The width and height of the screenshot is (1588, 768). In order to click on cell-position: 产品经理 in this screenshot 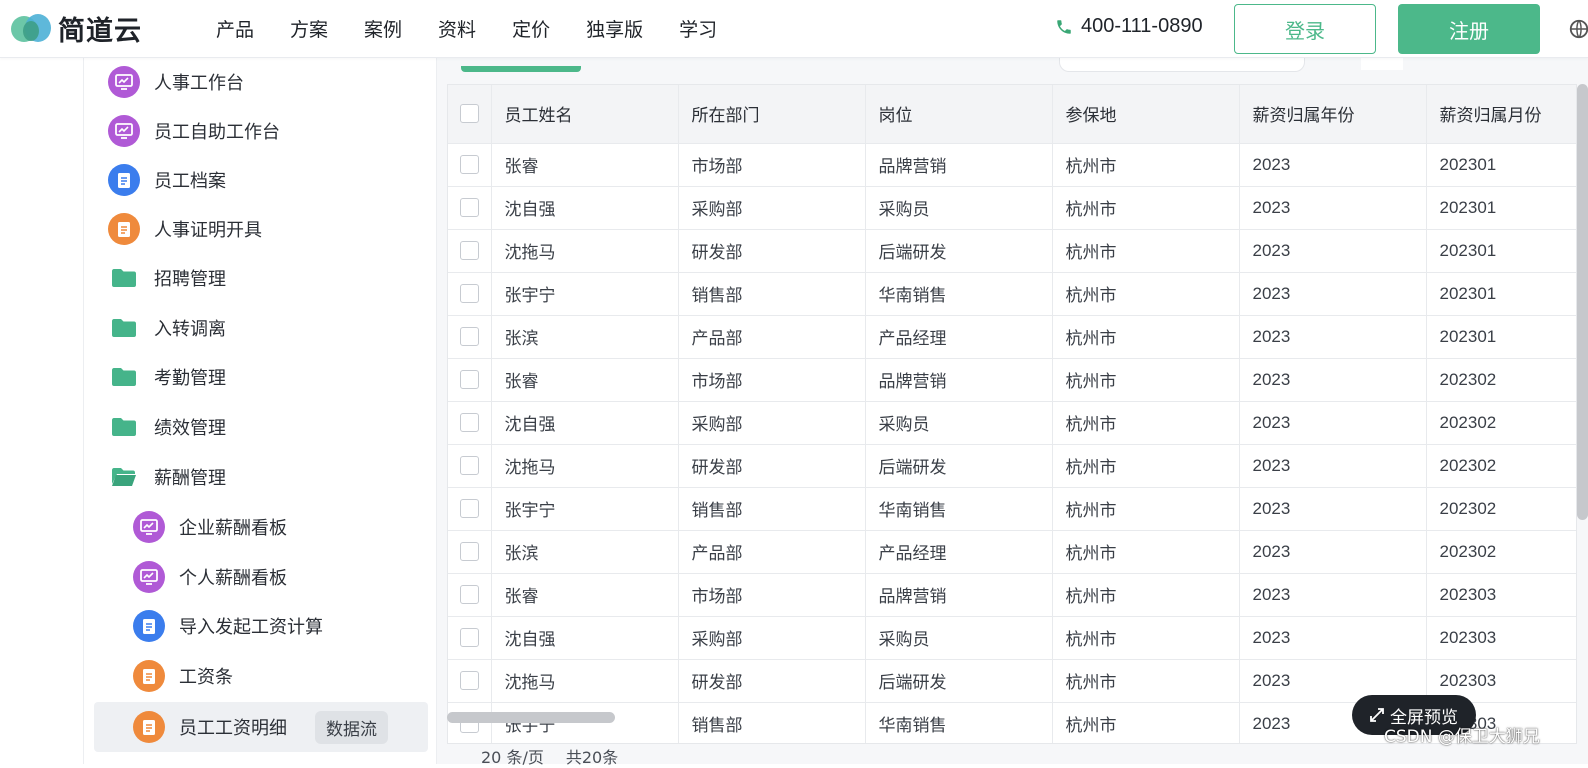, I will do `click(959, 337)`.